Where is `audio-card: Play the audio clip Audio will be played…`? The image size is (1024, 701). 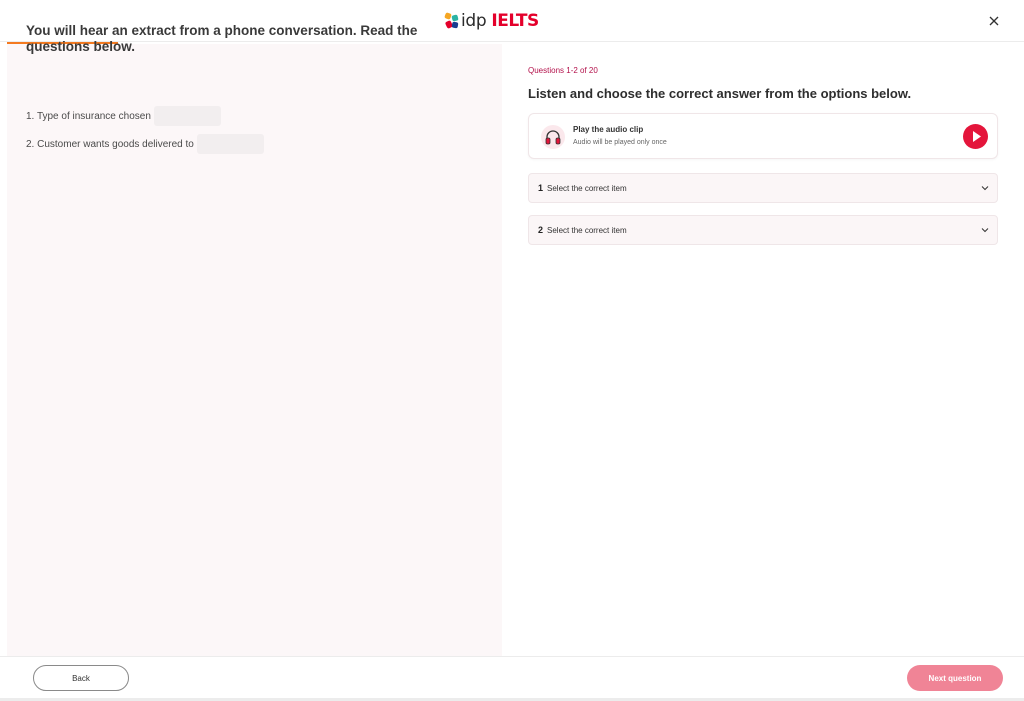 audio-card: Play the audio clip Audio will be played… is located at coordinates (763, 136).